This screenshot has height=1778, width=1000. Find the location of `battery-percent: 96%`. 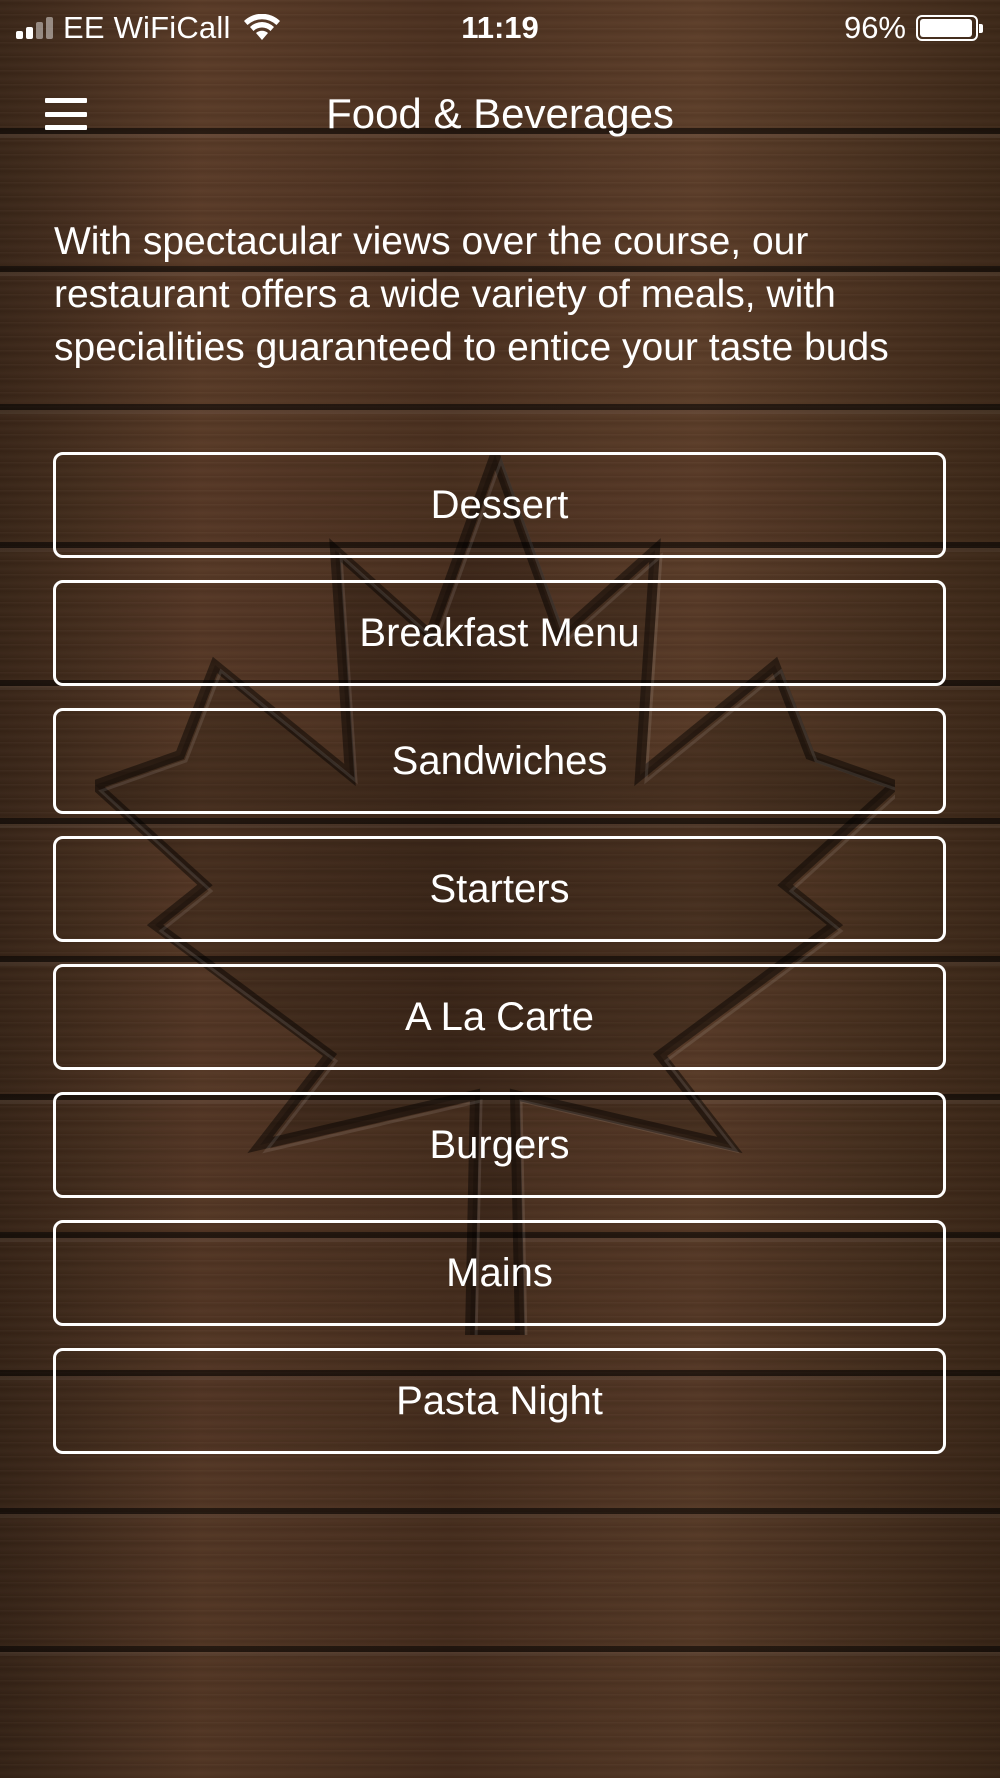

battery-percent: 96% is located at coordinates (874, 27).